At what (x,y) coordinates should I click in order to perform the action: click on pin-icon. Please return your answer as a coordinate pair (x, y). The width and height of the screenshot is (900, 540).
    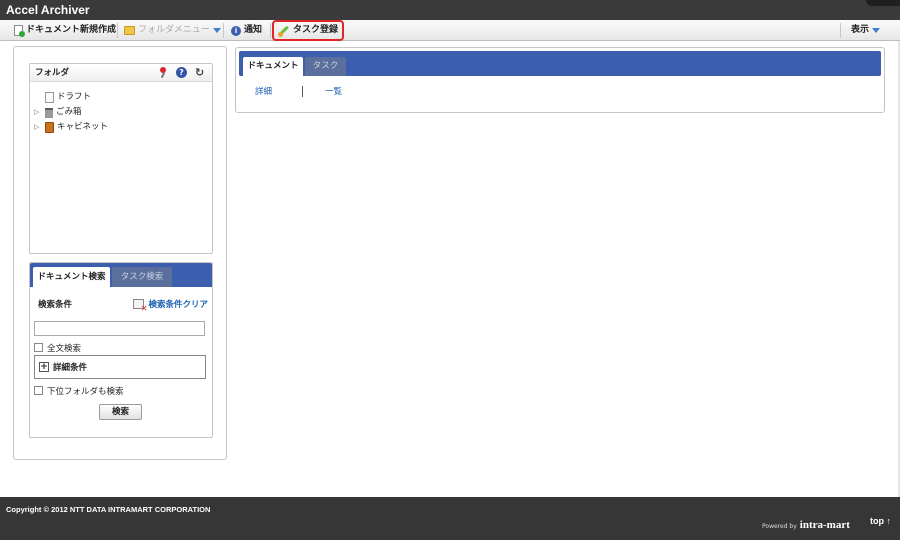
    Looking at the image, I should click on (163, 72).